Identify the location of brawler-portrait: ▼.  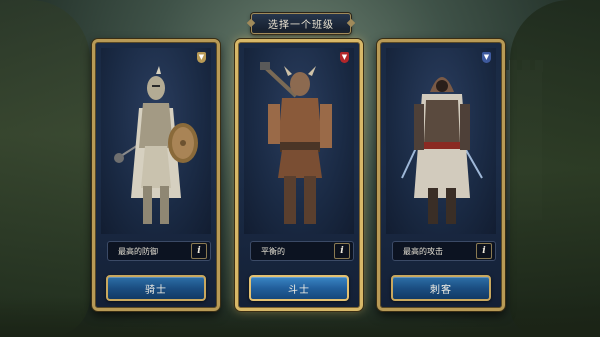
(299, 141).